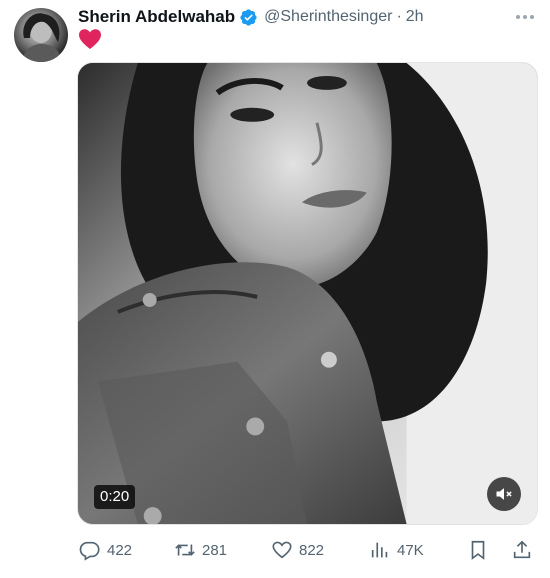 The image size is (550, 578). I want to click on like-icon, so click(282, 550).